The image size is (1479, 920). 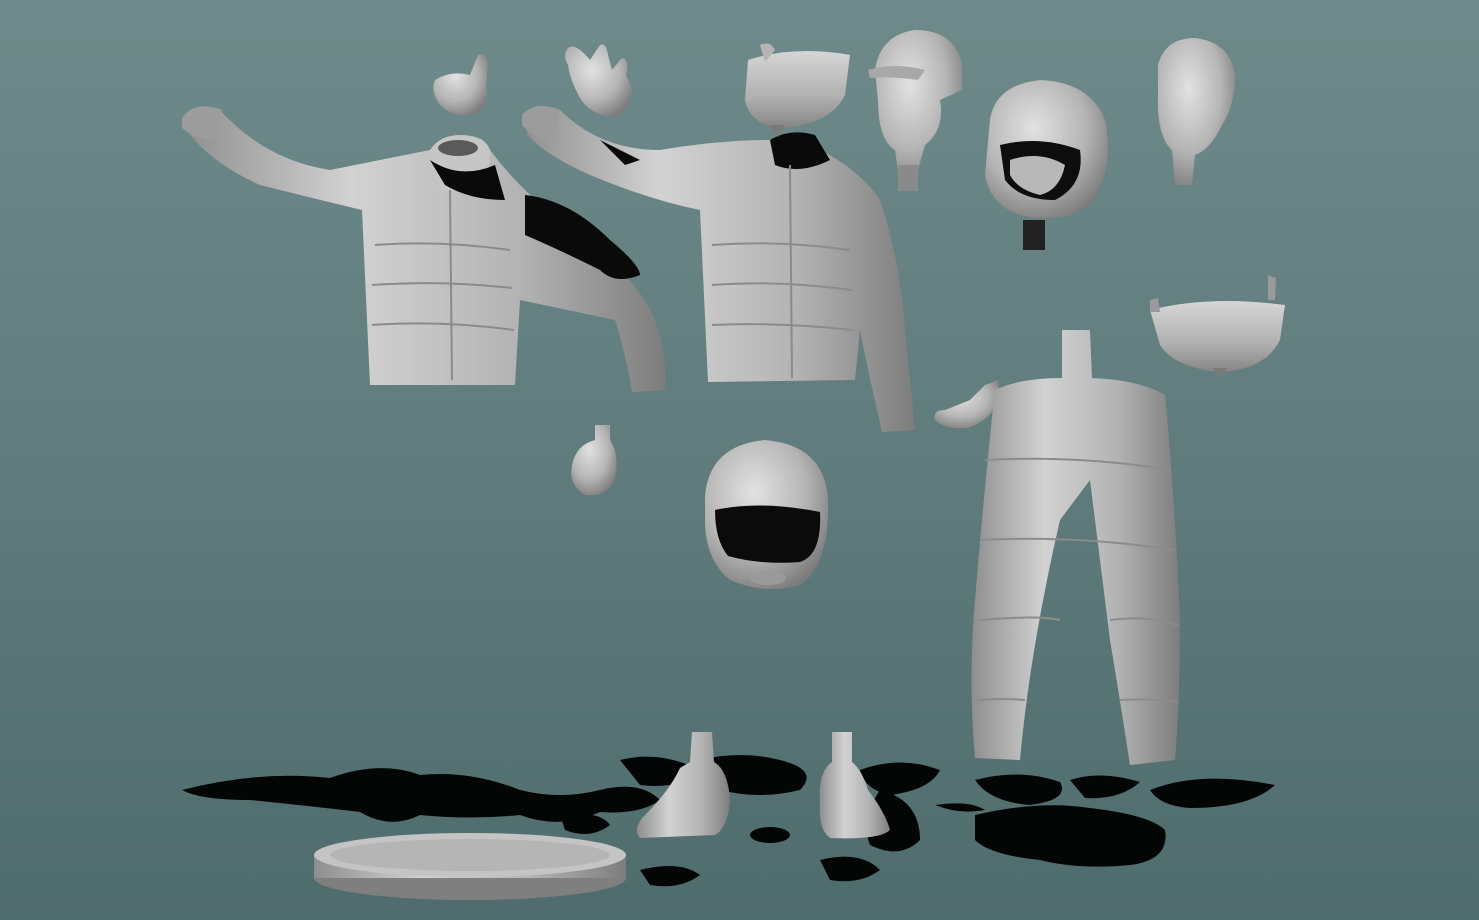 What do you see at coordinates (915, 110) in the screenshot?
I see `cap-head` at bounding box center [915, 110].